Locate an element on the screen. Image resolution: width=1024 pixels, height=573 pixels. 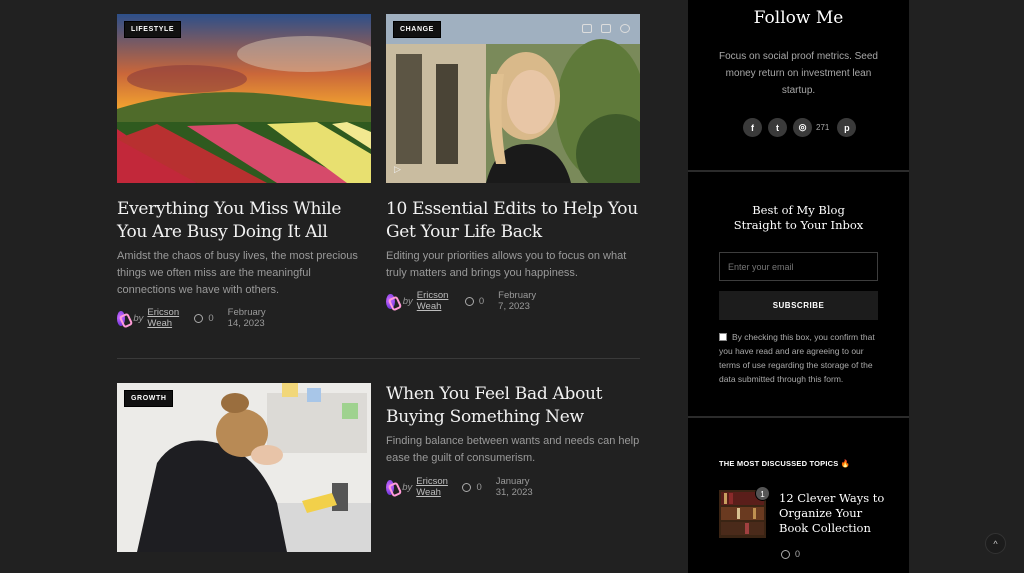
email-input is located at coordinates (798, 266).